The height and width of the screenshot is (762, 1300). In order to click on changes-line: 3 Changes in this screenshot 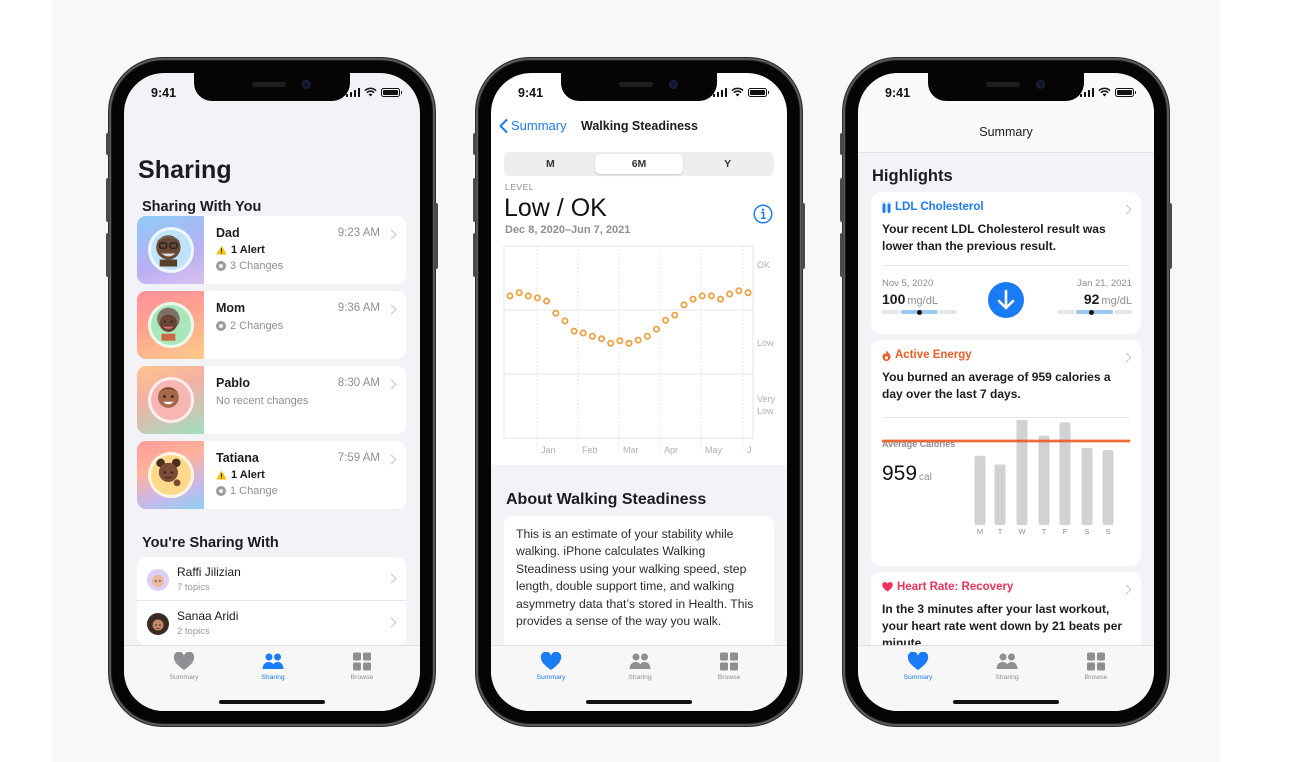, I will do `click(249, 266)`.